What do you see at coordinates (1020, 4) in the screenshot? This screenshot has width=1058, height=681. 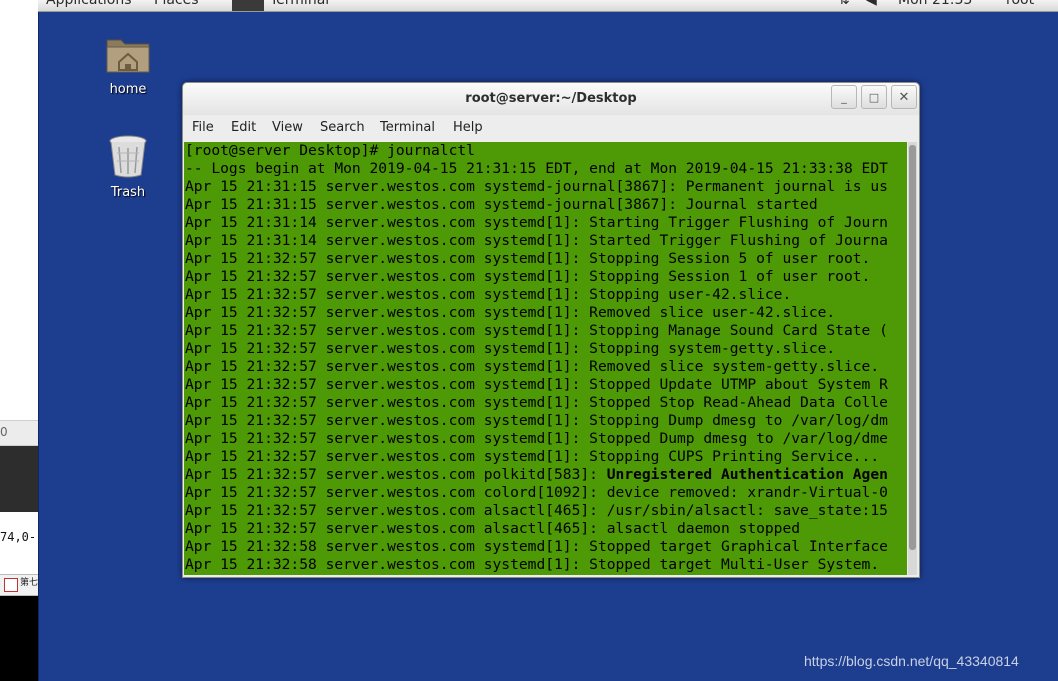 I see `user-menu: root` at bounding box center [1020, 4].